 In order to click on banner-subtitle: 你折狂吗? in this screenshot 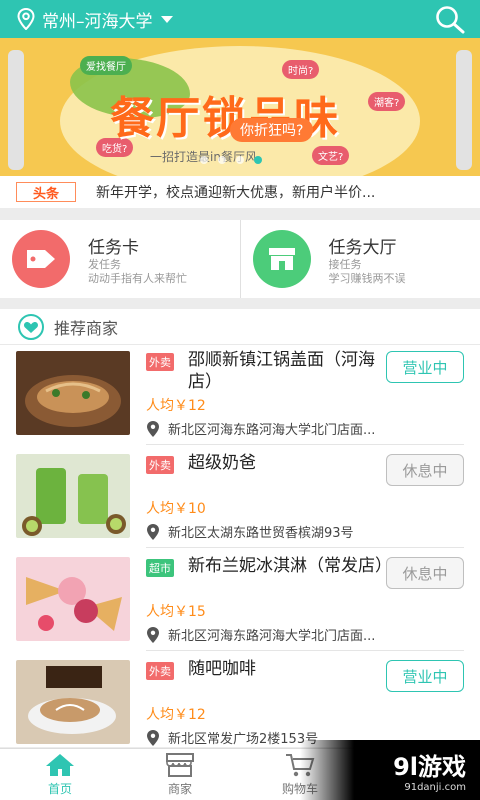, I will do `click(272, 130)`.